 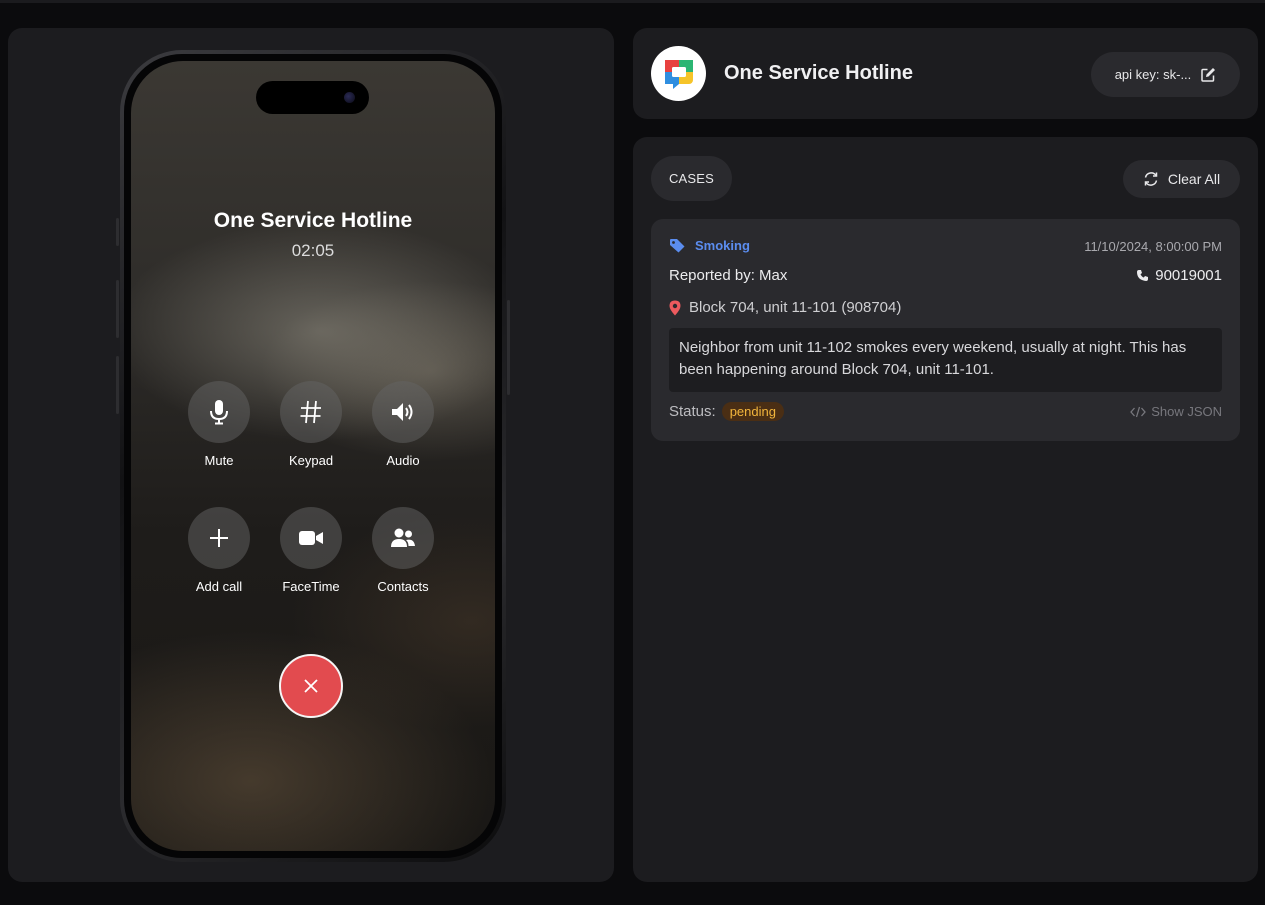 I want to click on call-timer: 02:05, so click(x=313, y=250).